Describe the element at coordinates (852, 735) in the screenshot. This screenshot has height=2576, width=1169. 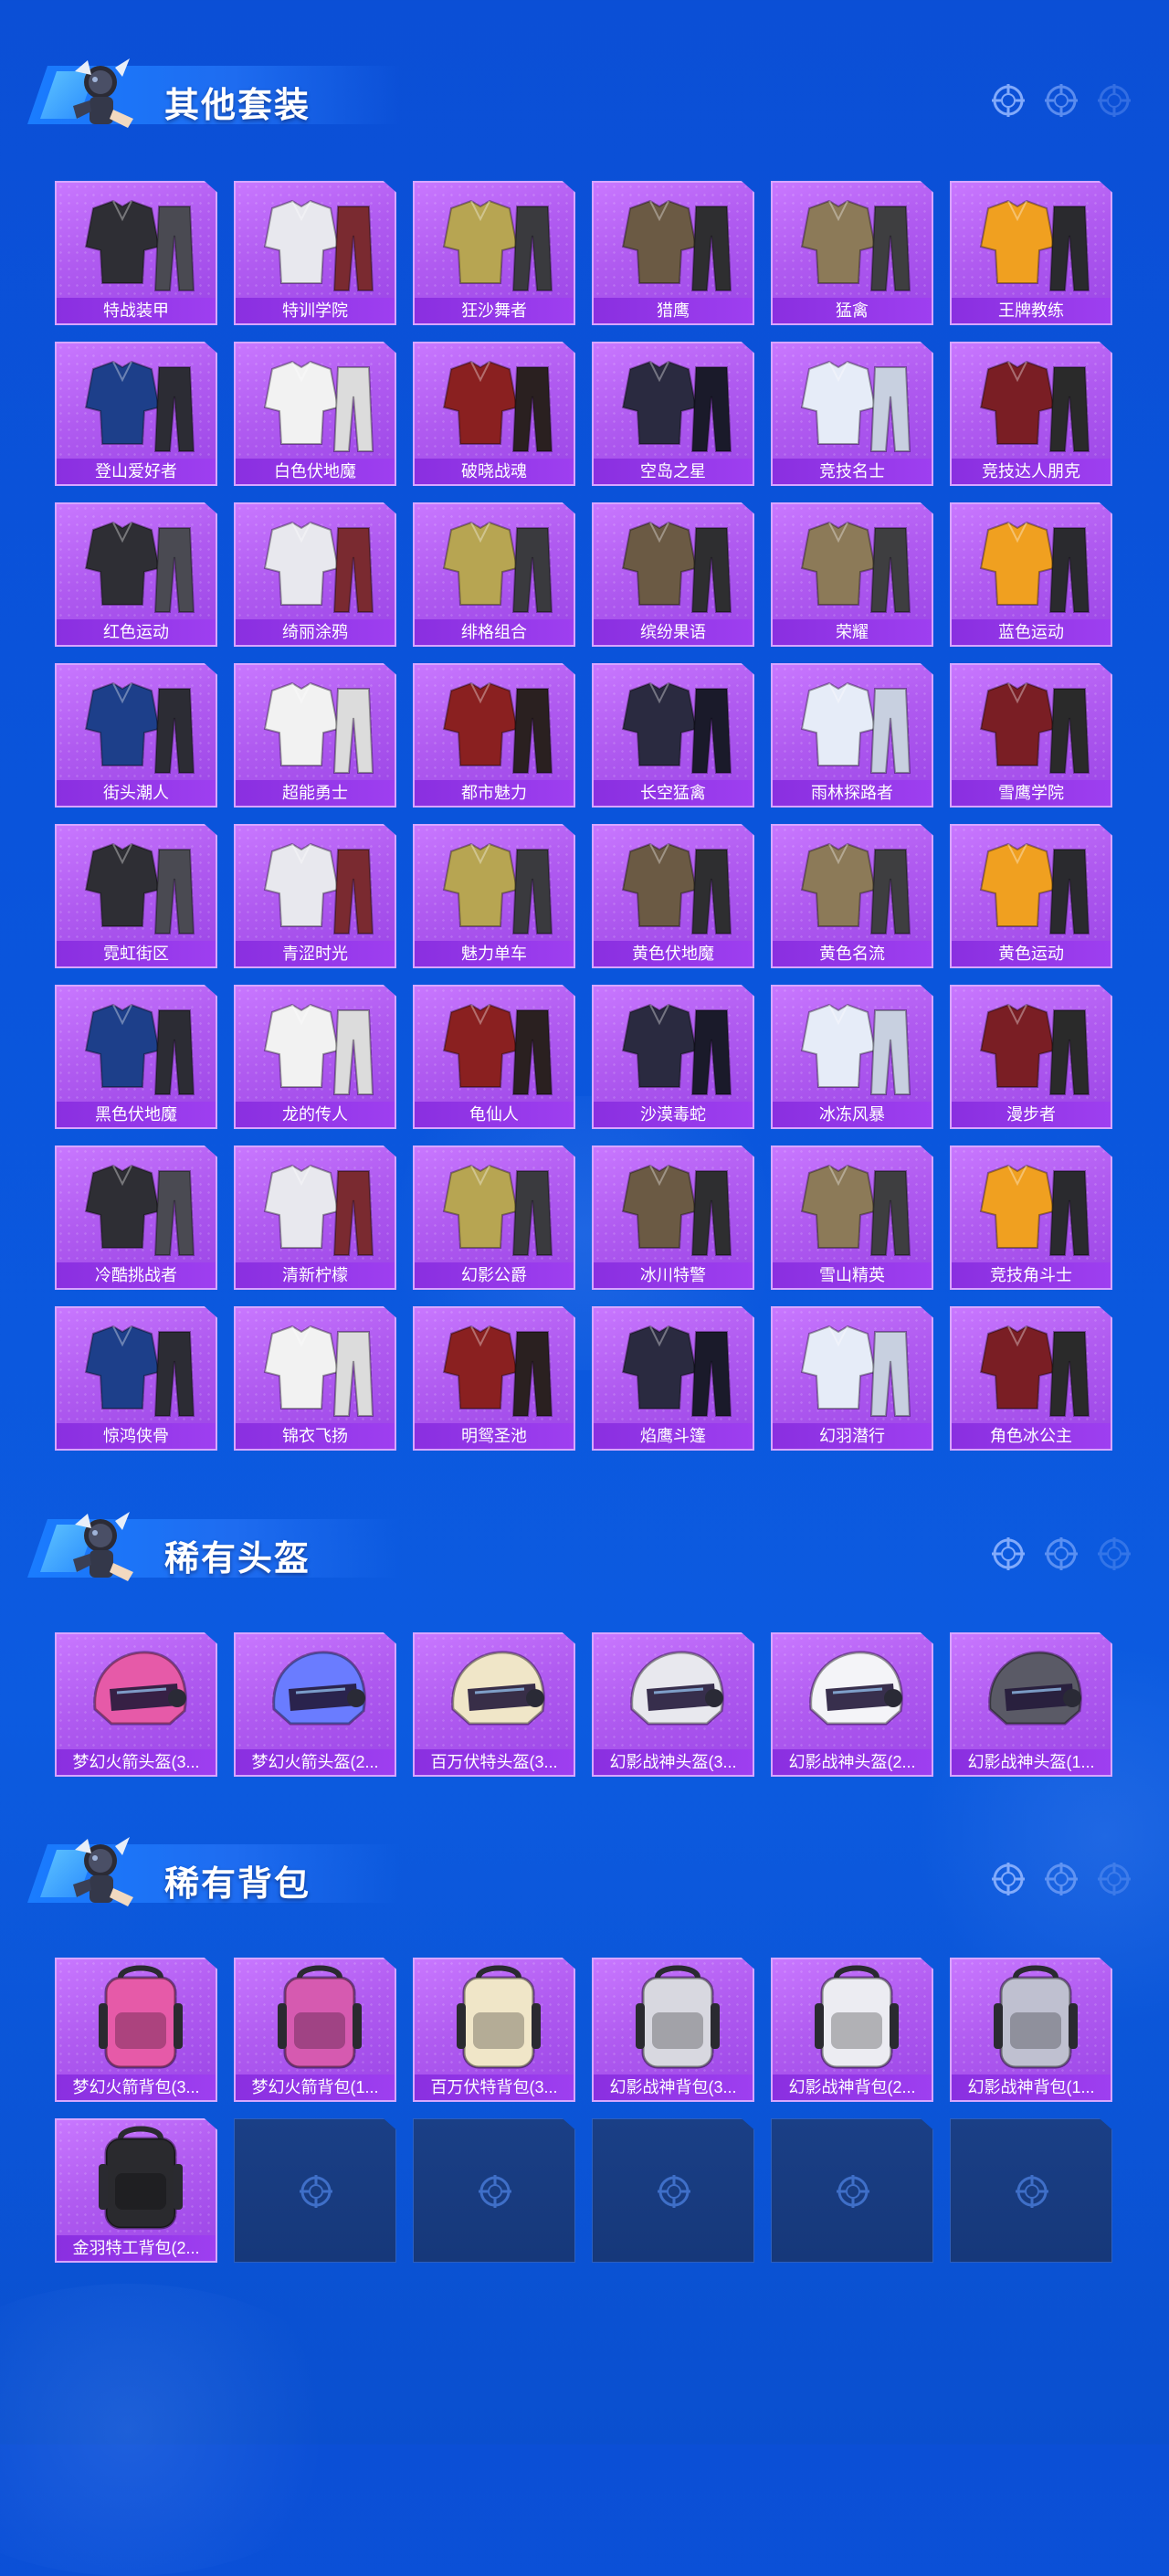
I see `item-card: 雨林探路者` at that location.